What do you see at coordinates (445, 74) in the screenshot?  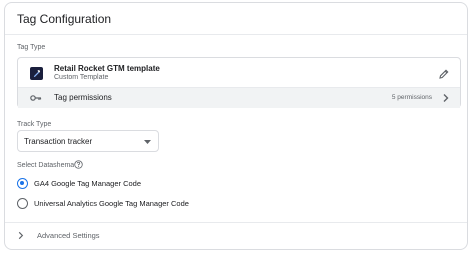 I see `pencil-icon` at bounding box center [445, 74].